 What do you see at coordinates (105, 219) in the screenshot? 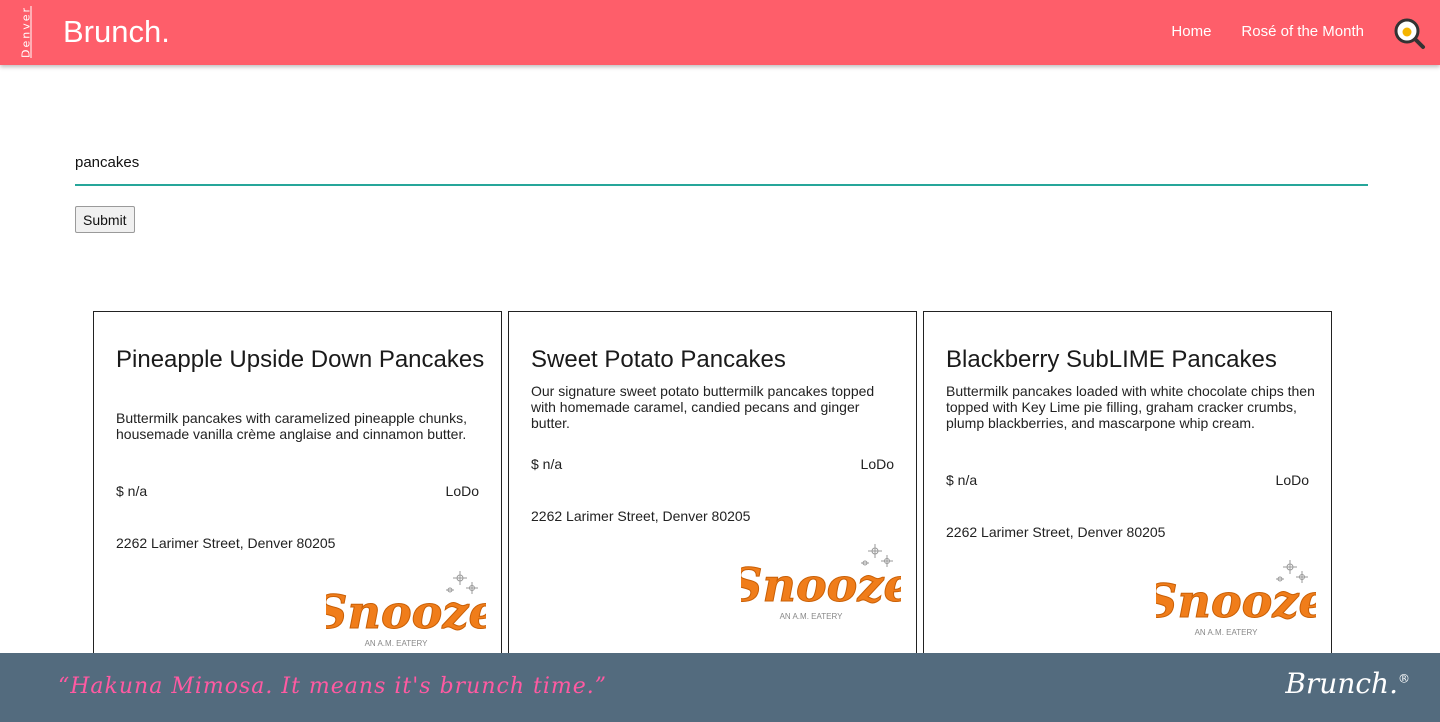
I see `submit-button: Submit` at bounding box center [105, 219].